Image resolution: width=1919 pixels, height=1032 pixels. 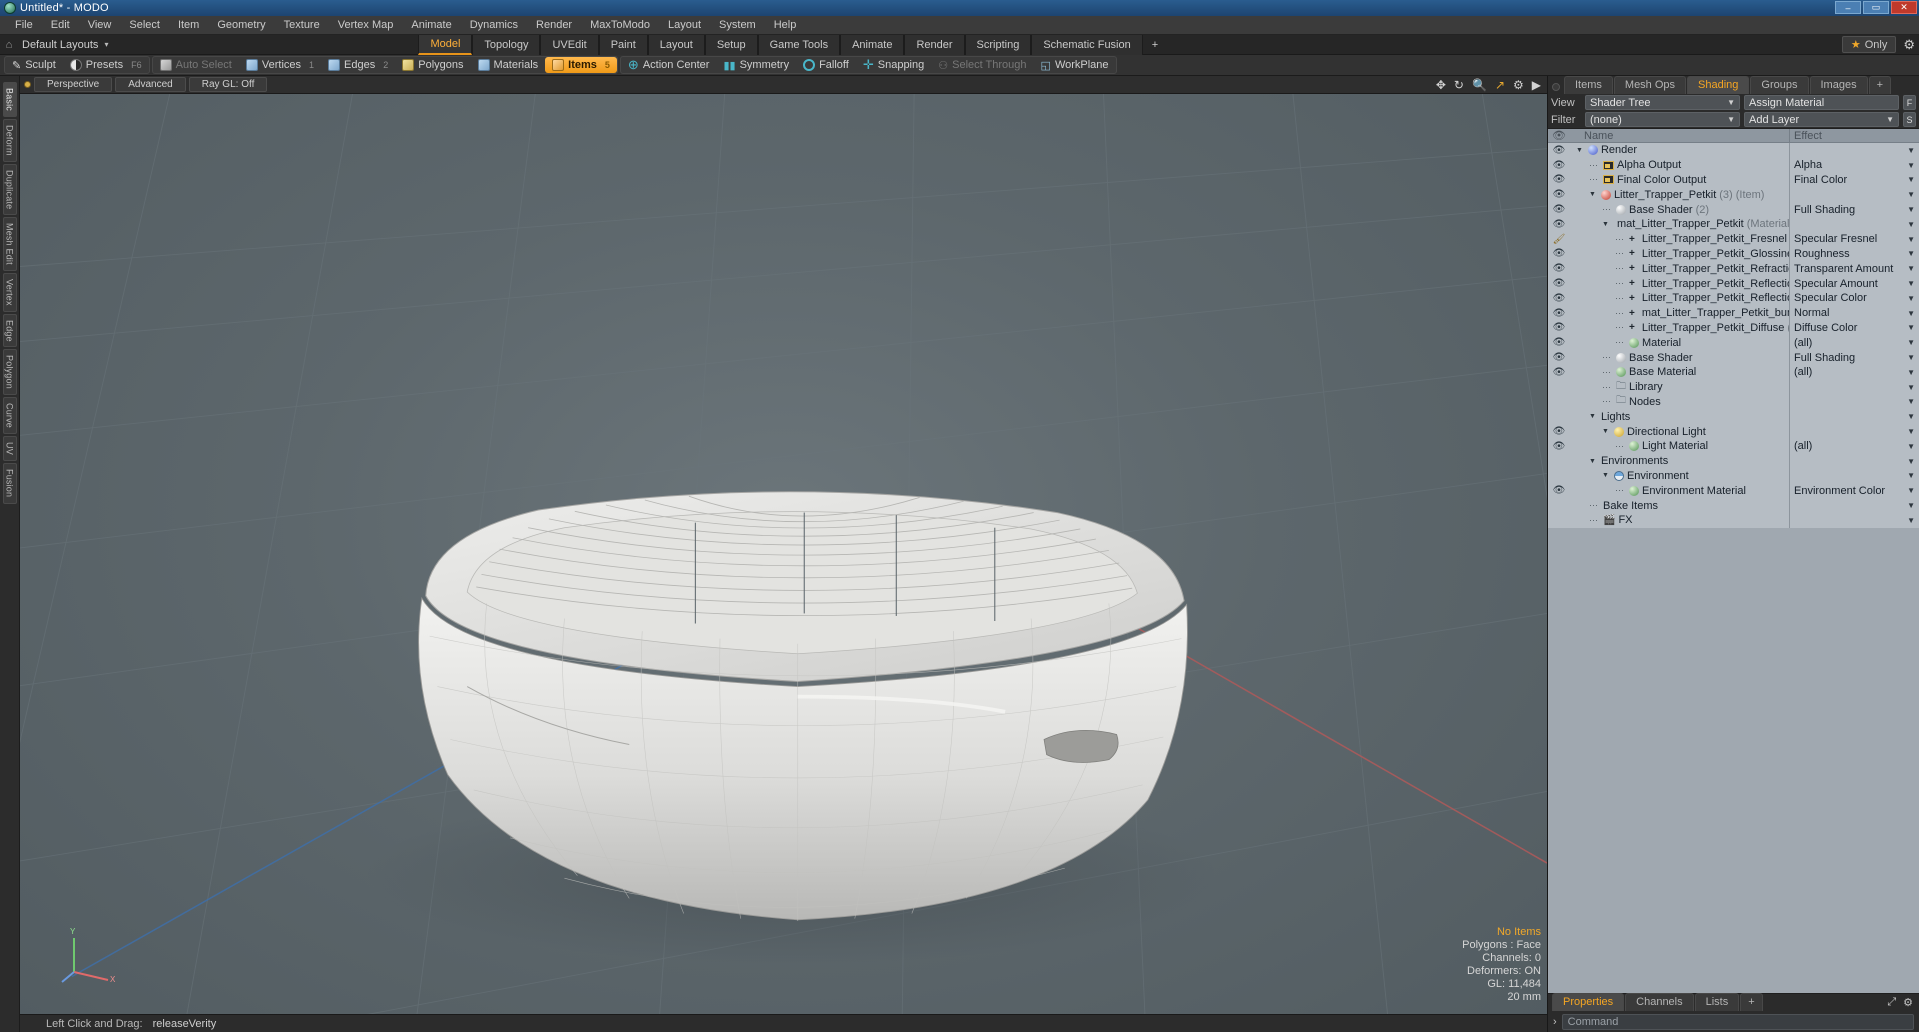 I want to click on shader-tree-item: ⋯+Litter_Trapper_Petkit_Diffuse(Image), so click(x=1679, y=328).